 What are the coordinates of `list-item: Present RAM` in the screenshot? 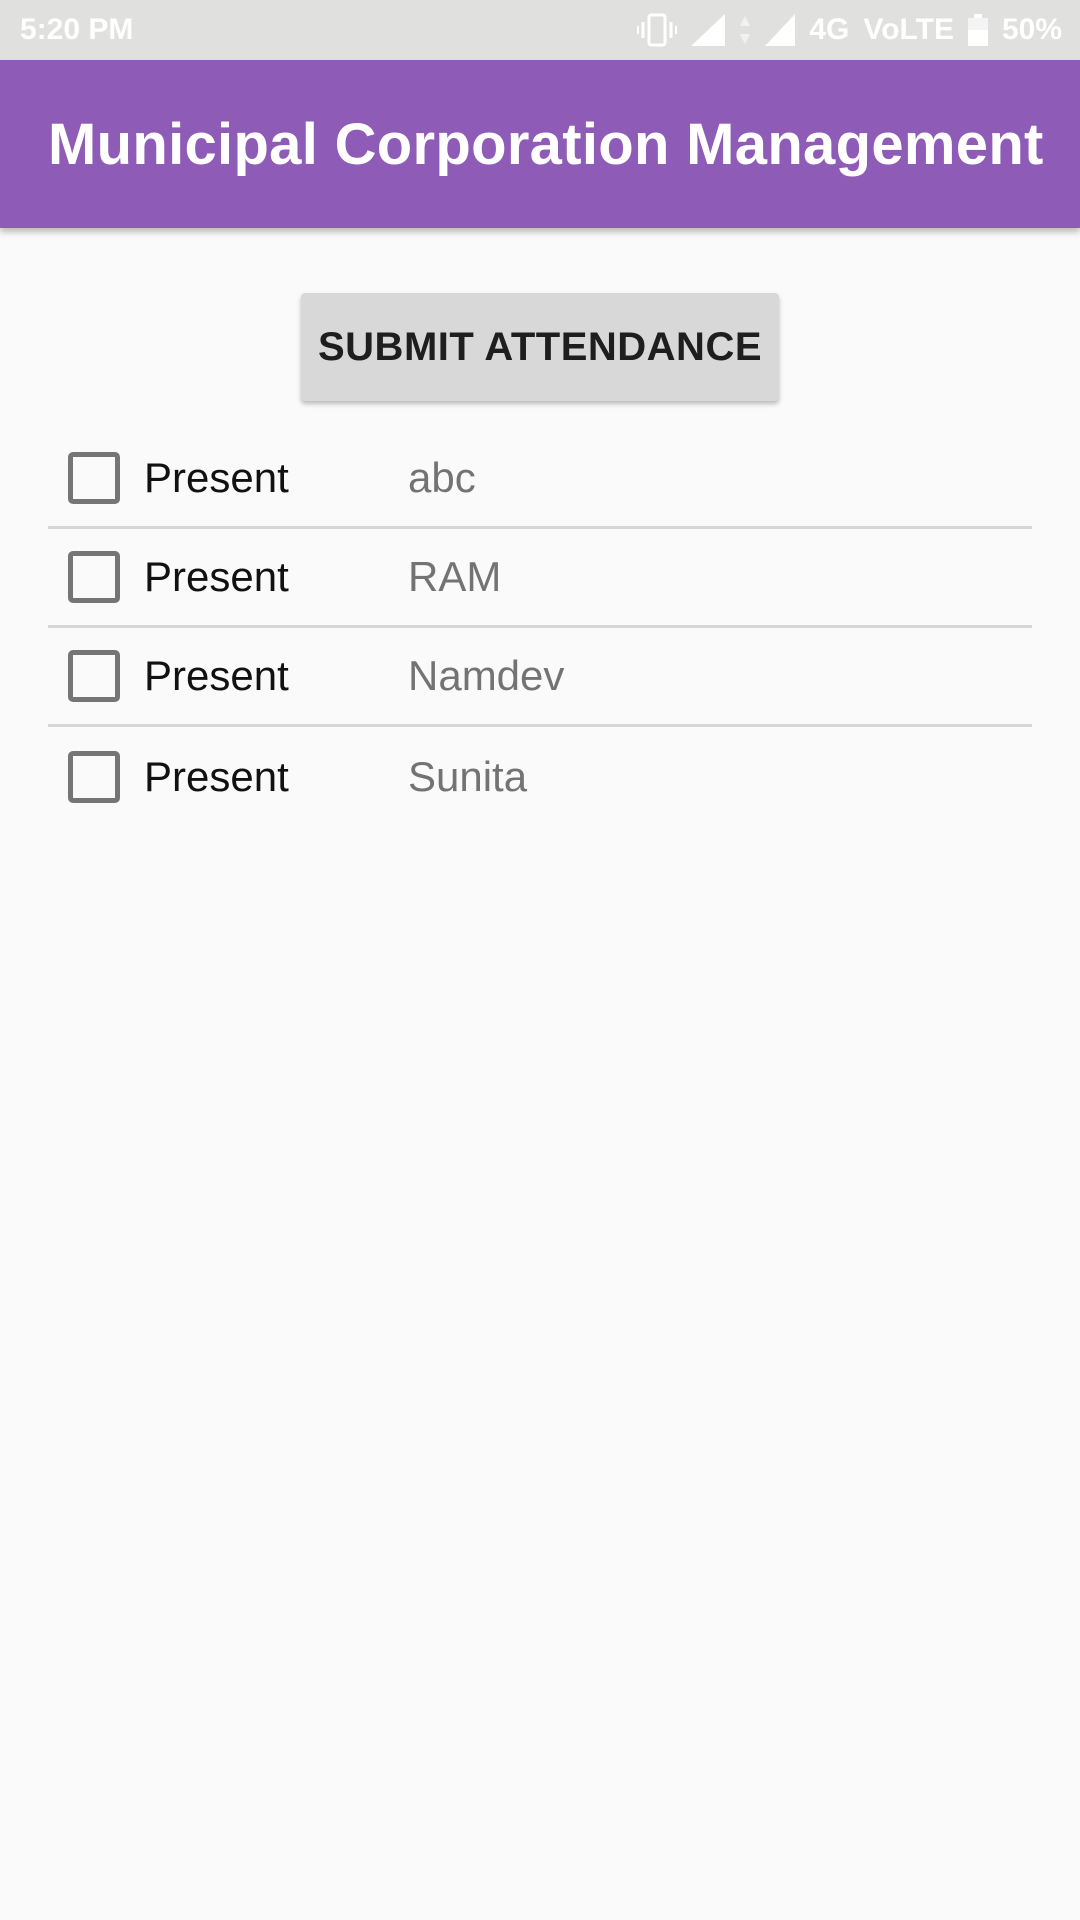 It's located at (540, 578).